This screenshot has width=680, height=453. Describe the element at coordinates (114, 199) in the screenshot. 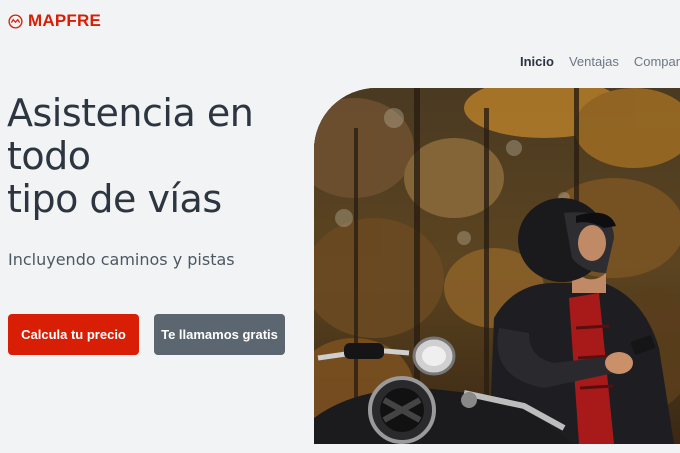

I see `headline-line: tipo de vías` at that location.